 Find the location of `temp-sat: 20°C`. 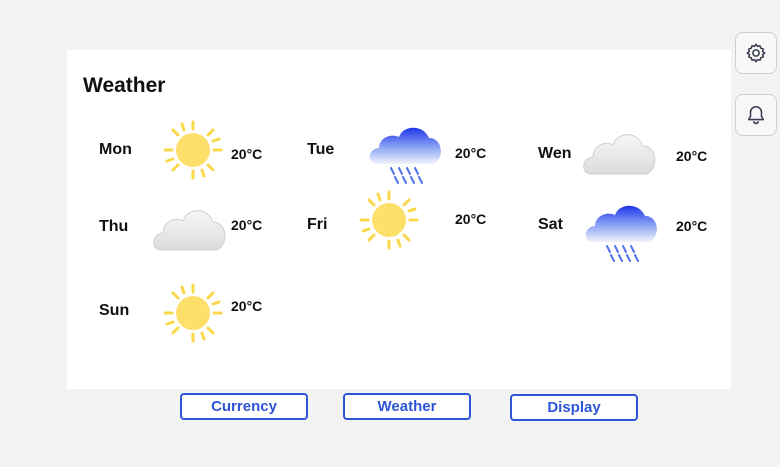

temp-sat: 20°C is located at coordinates (692, 226).